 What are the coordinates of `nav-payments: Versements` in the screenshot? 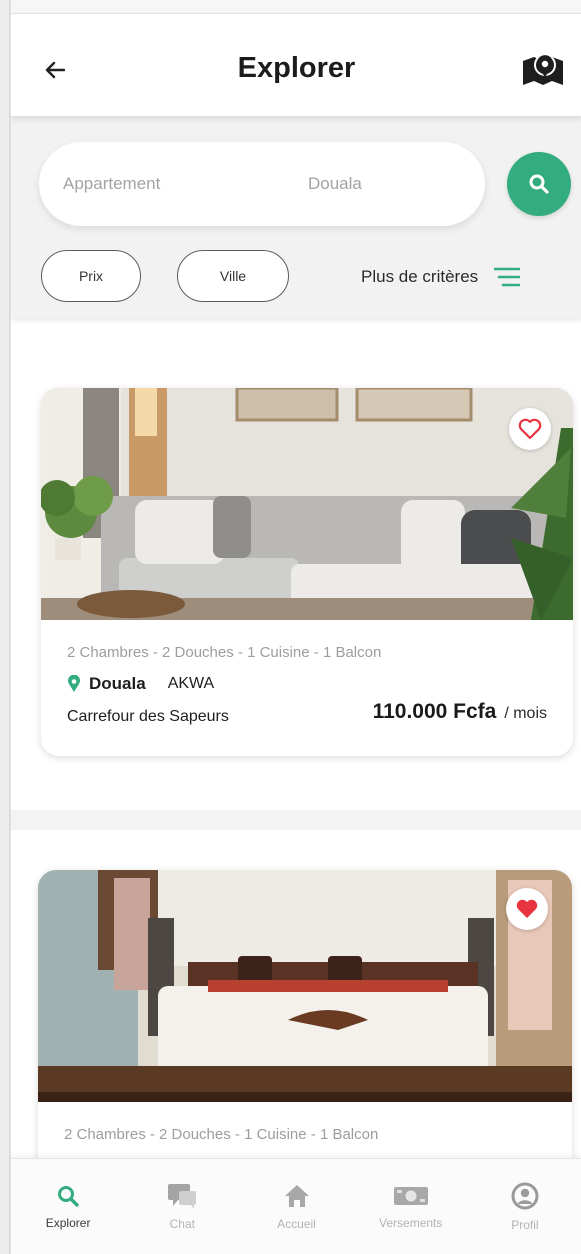 It's located at (411, 1206).